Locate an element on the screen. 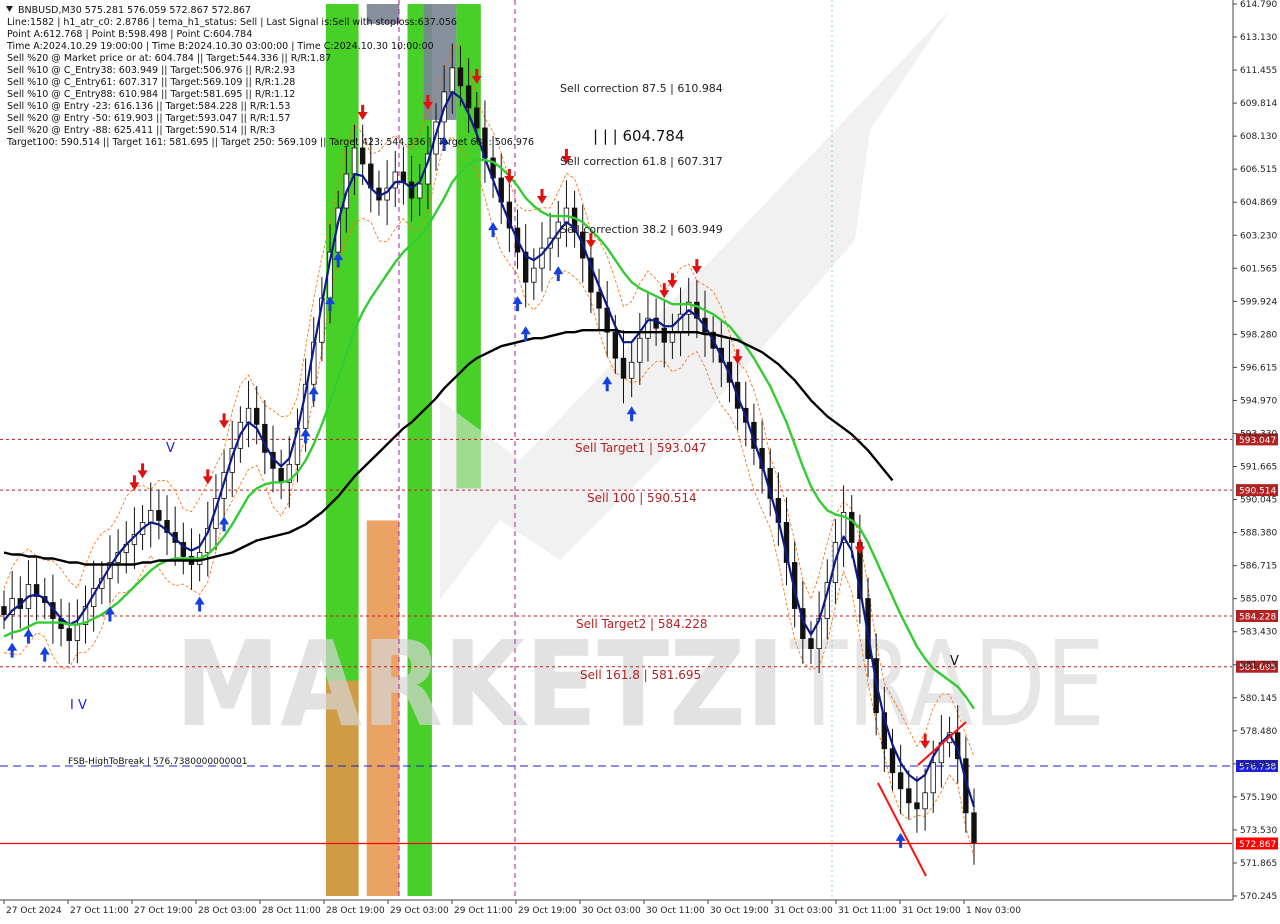  label-wave-v-left: V is located at coordinates (170, 448).